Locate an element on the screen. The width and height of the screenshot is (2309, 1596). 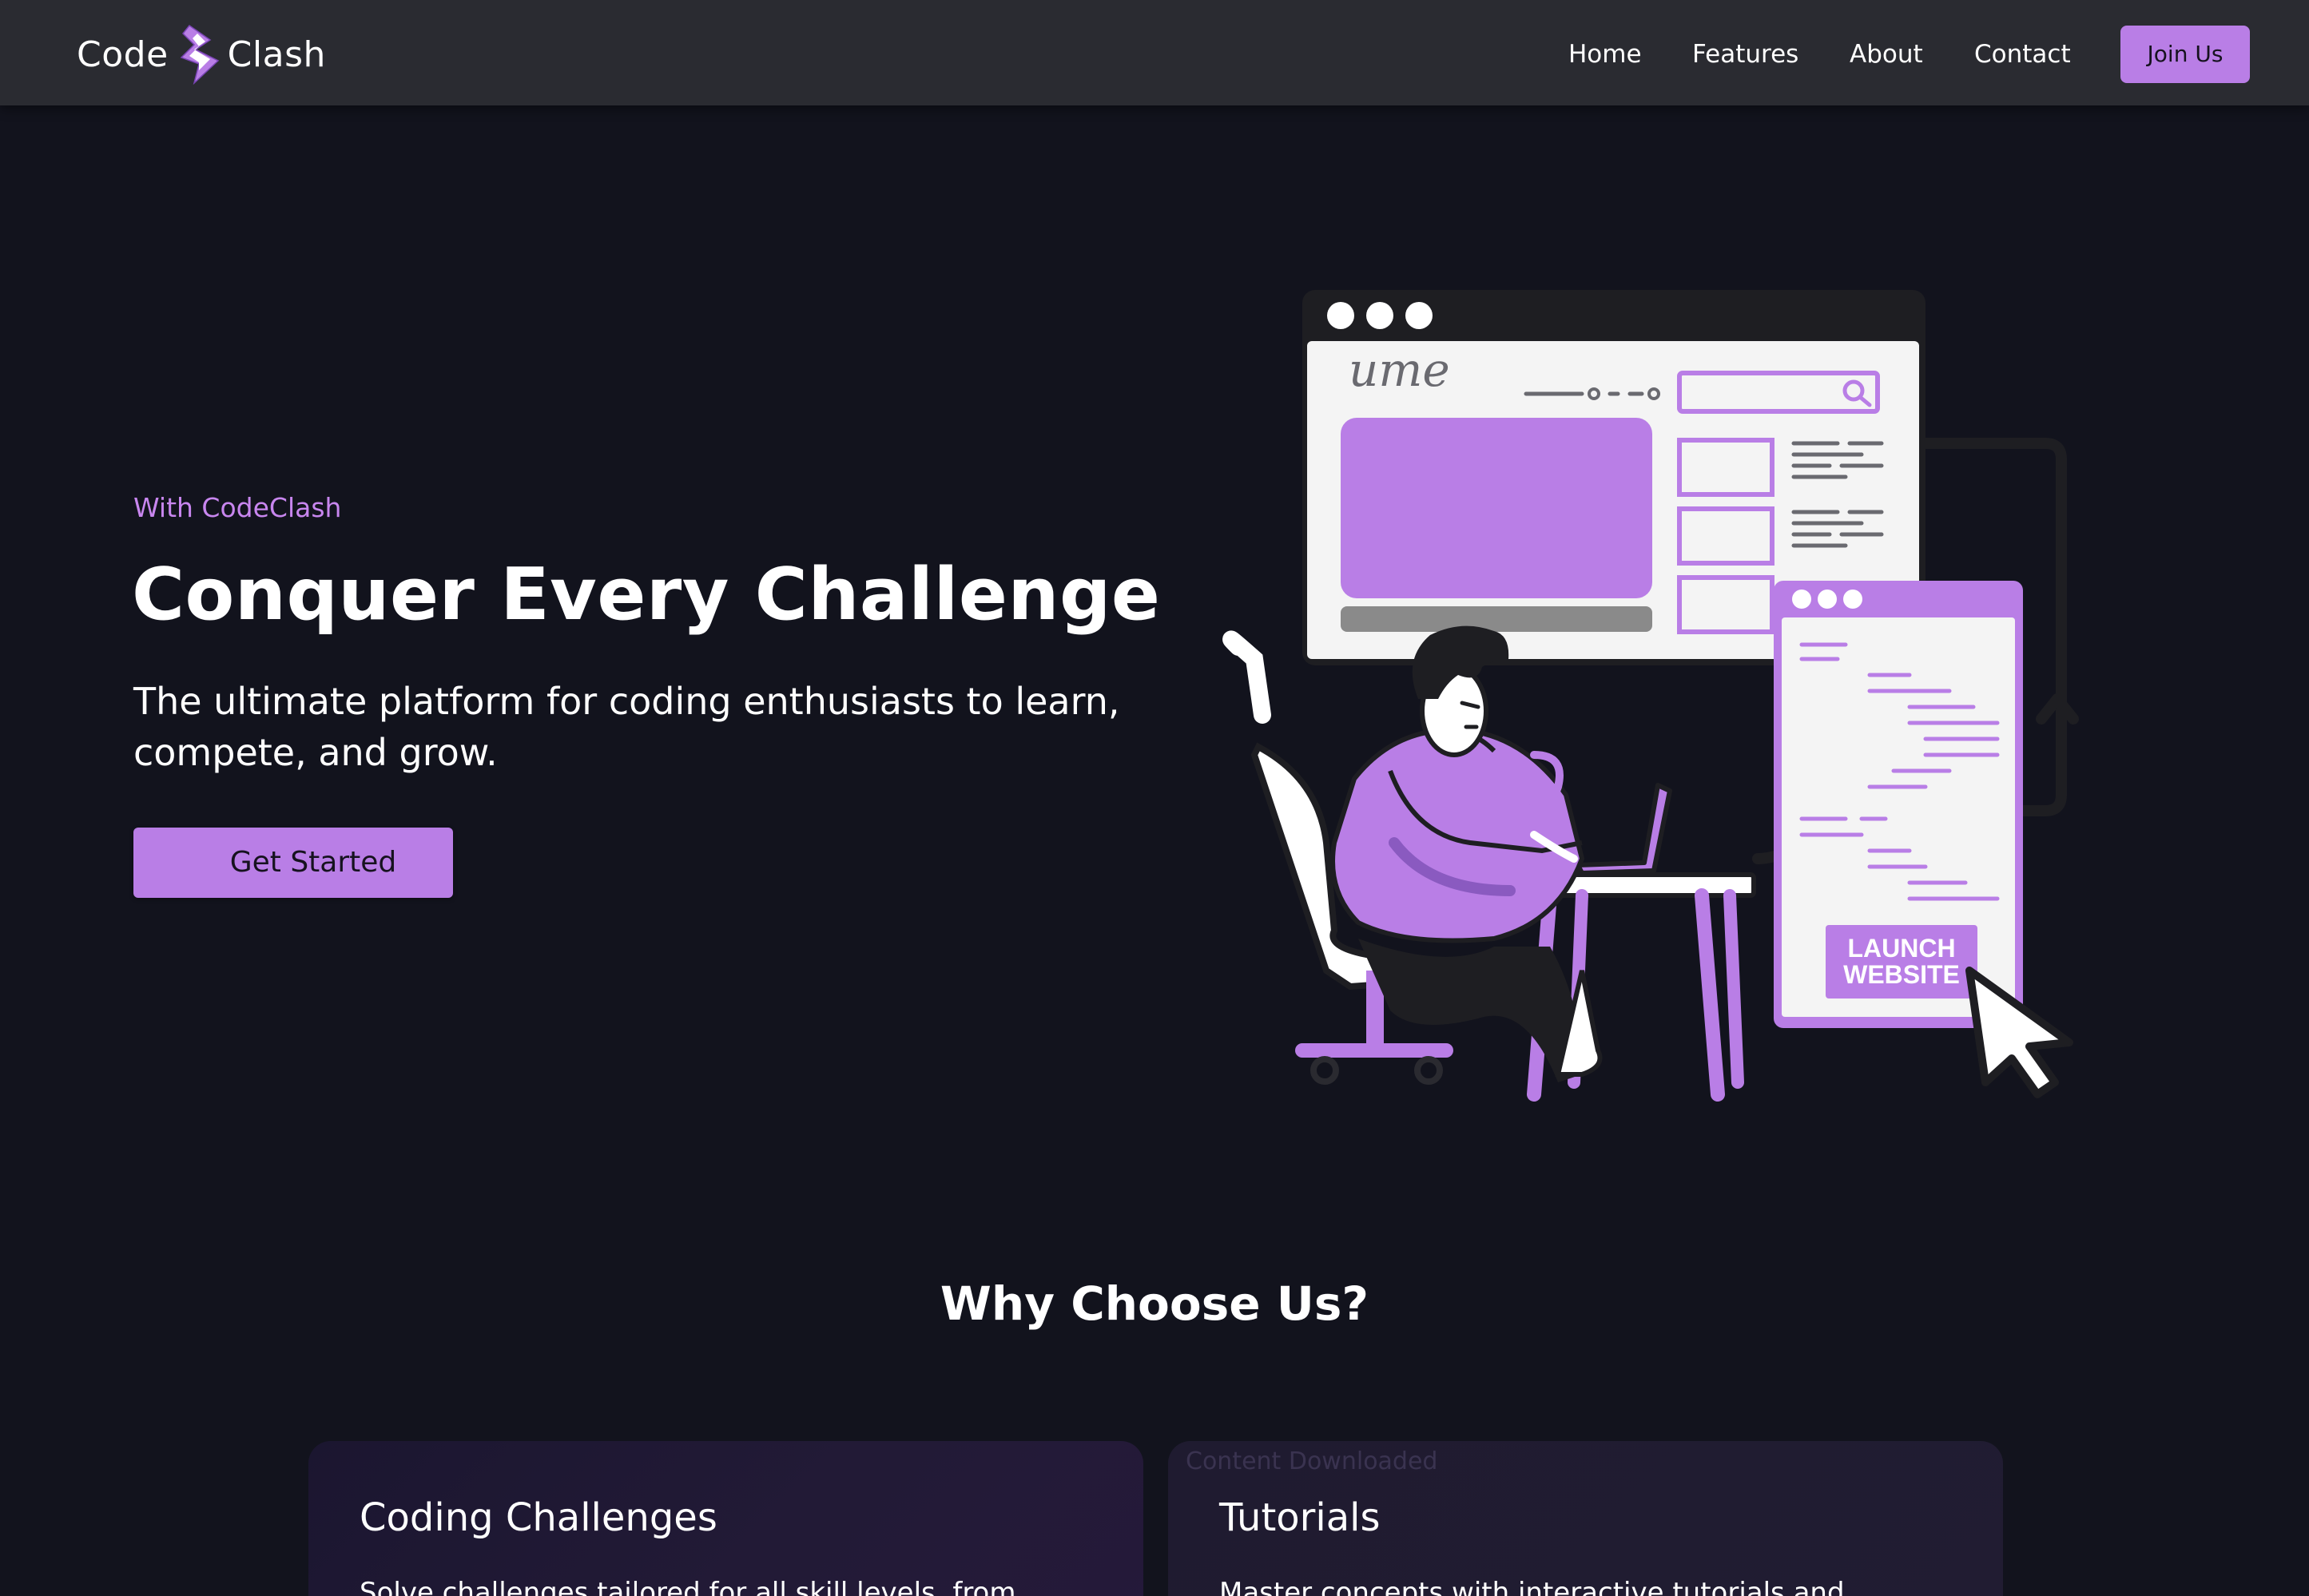
hero-title: Conquer Every Challenge is located at coordinates (647, 595).